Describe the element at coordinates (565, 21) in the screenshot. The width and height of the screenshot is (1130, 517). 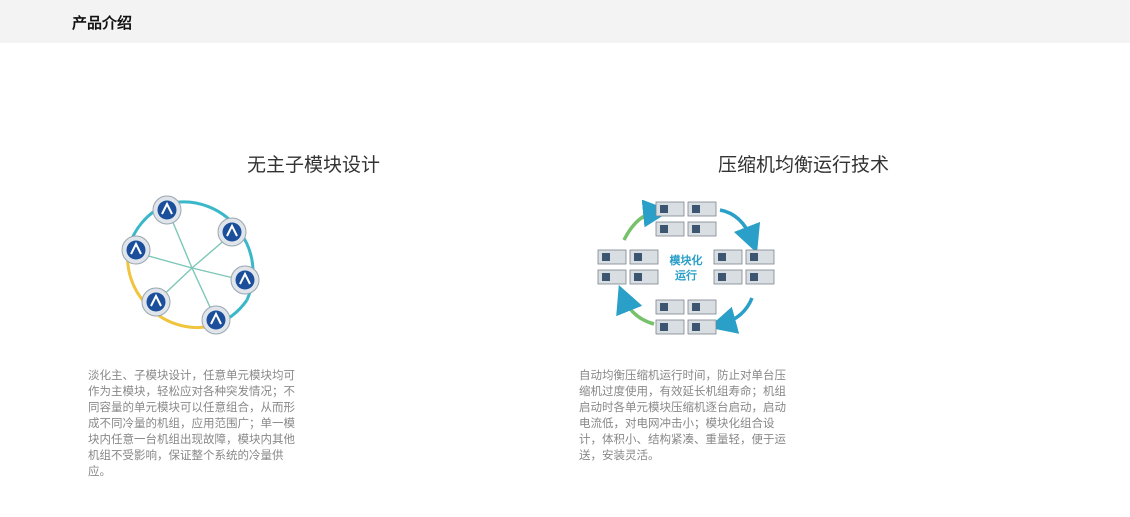
I see `header-bar: 产品介绍` at that location.